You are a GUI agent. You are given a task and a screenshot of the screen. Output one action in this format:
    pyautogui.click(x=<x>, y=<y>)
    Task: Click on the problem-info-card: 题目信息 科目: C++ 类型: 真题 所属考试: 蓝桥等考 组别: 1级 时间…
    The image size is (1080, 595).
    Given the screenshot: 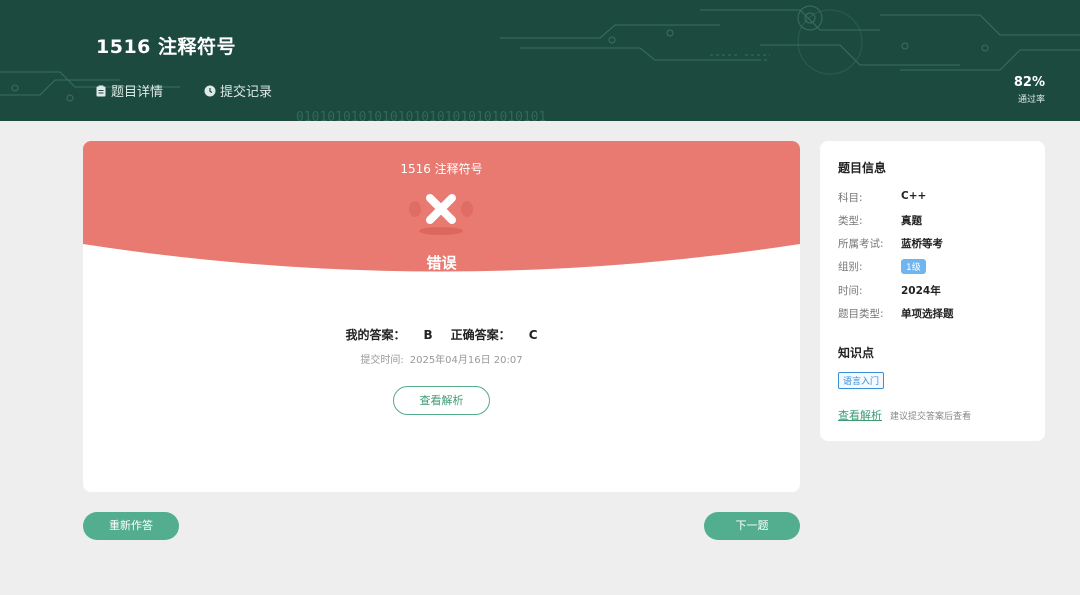 What is the action you would take?
    pyautogui.click(x=932, y=291)
    